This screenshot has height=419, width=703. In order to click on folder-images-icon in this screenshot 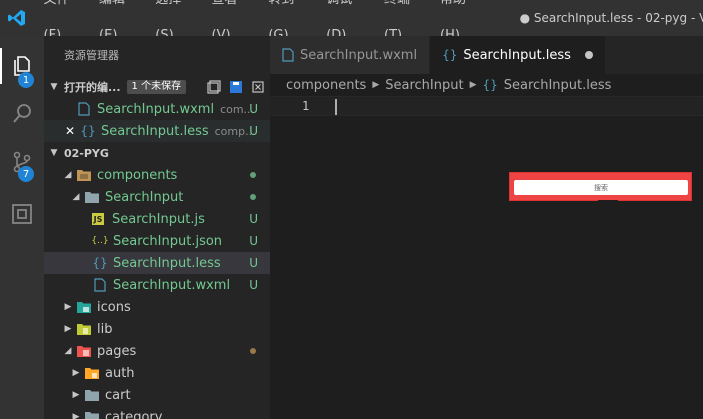, I will do `click(84, 307)`.